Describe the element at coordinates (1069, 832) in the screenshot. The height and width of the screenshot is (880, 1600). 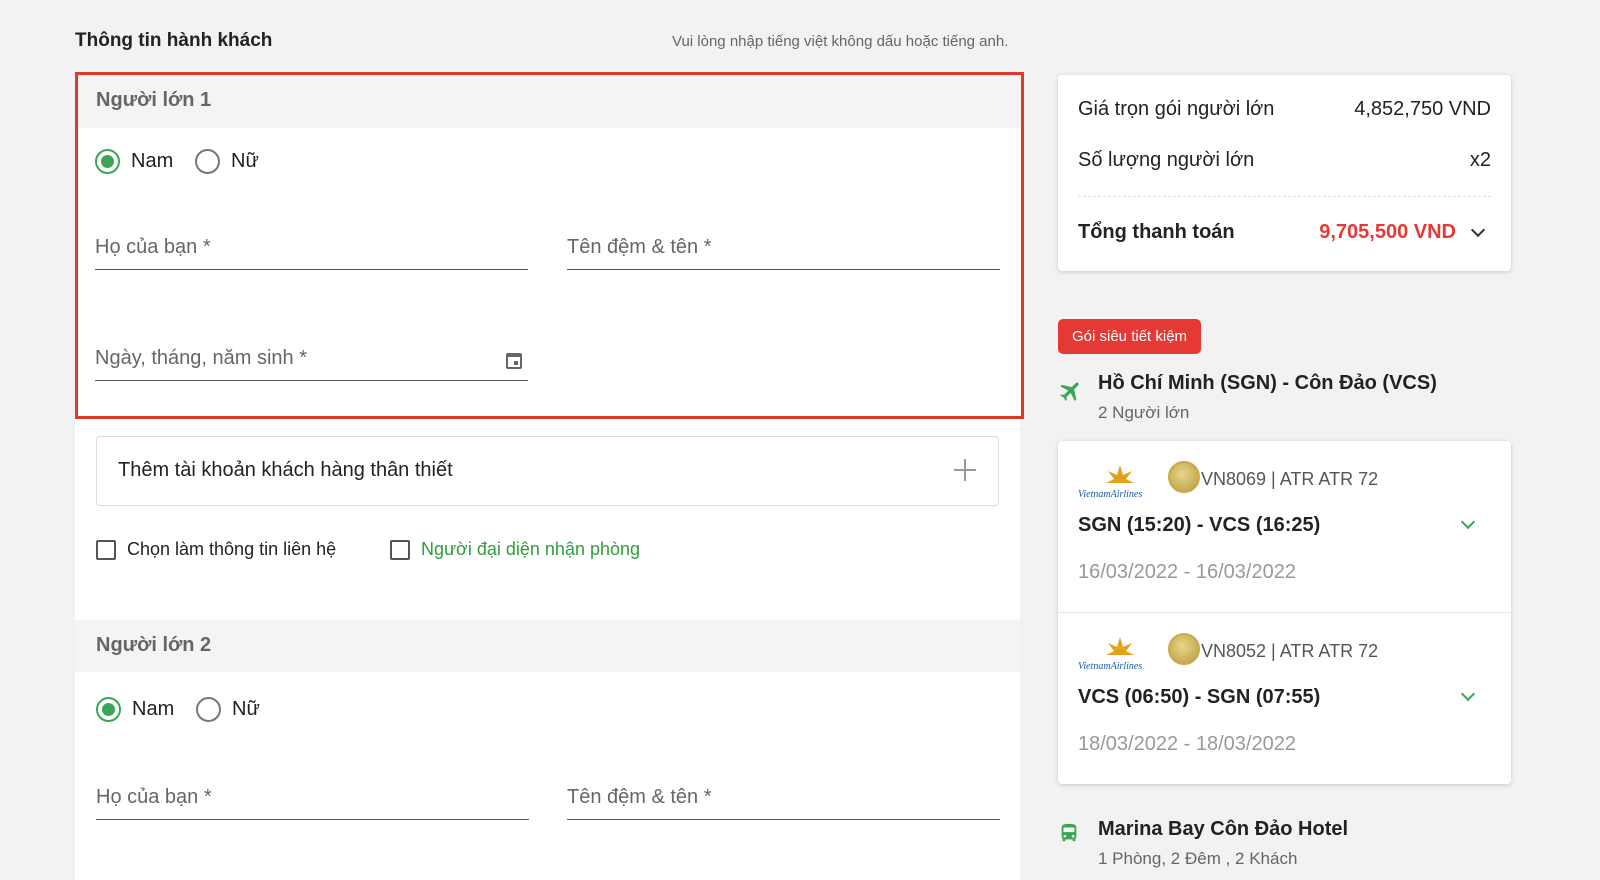
I see `bus-icon` at that location.